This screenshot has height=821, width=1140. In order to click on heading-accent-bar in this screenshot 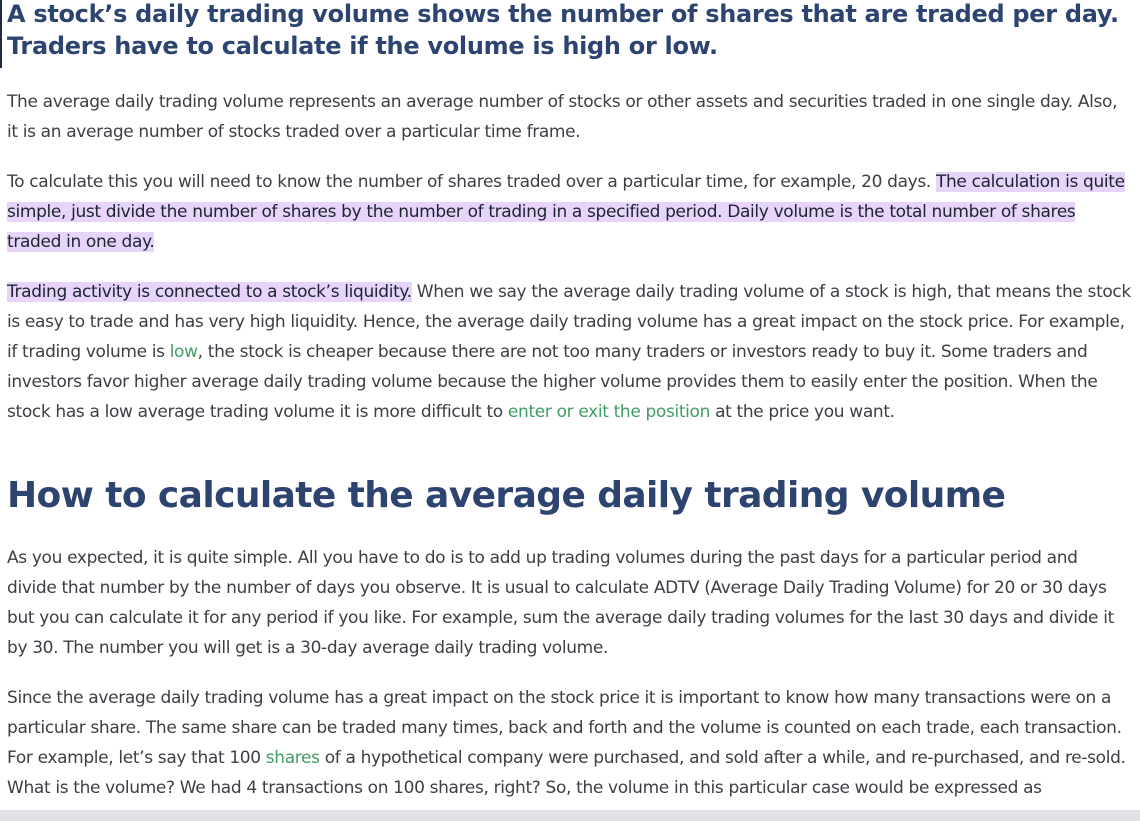, I will do `click(1, 34)`.